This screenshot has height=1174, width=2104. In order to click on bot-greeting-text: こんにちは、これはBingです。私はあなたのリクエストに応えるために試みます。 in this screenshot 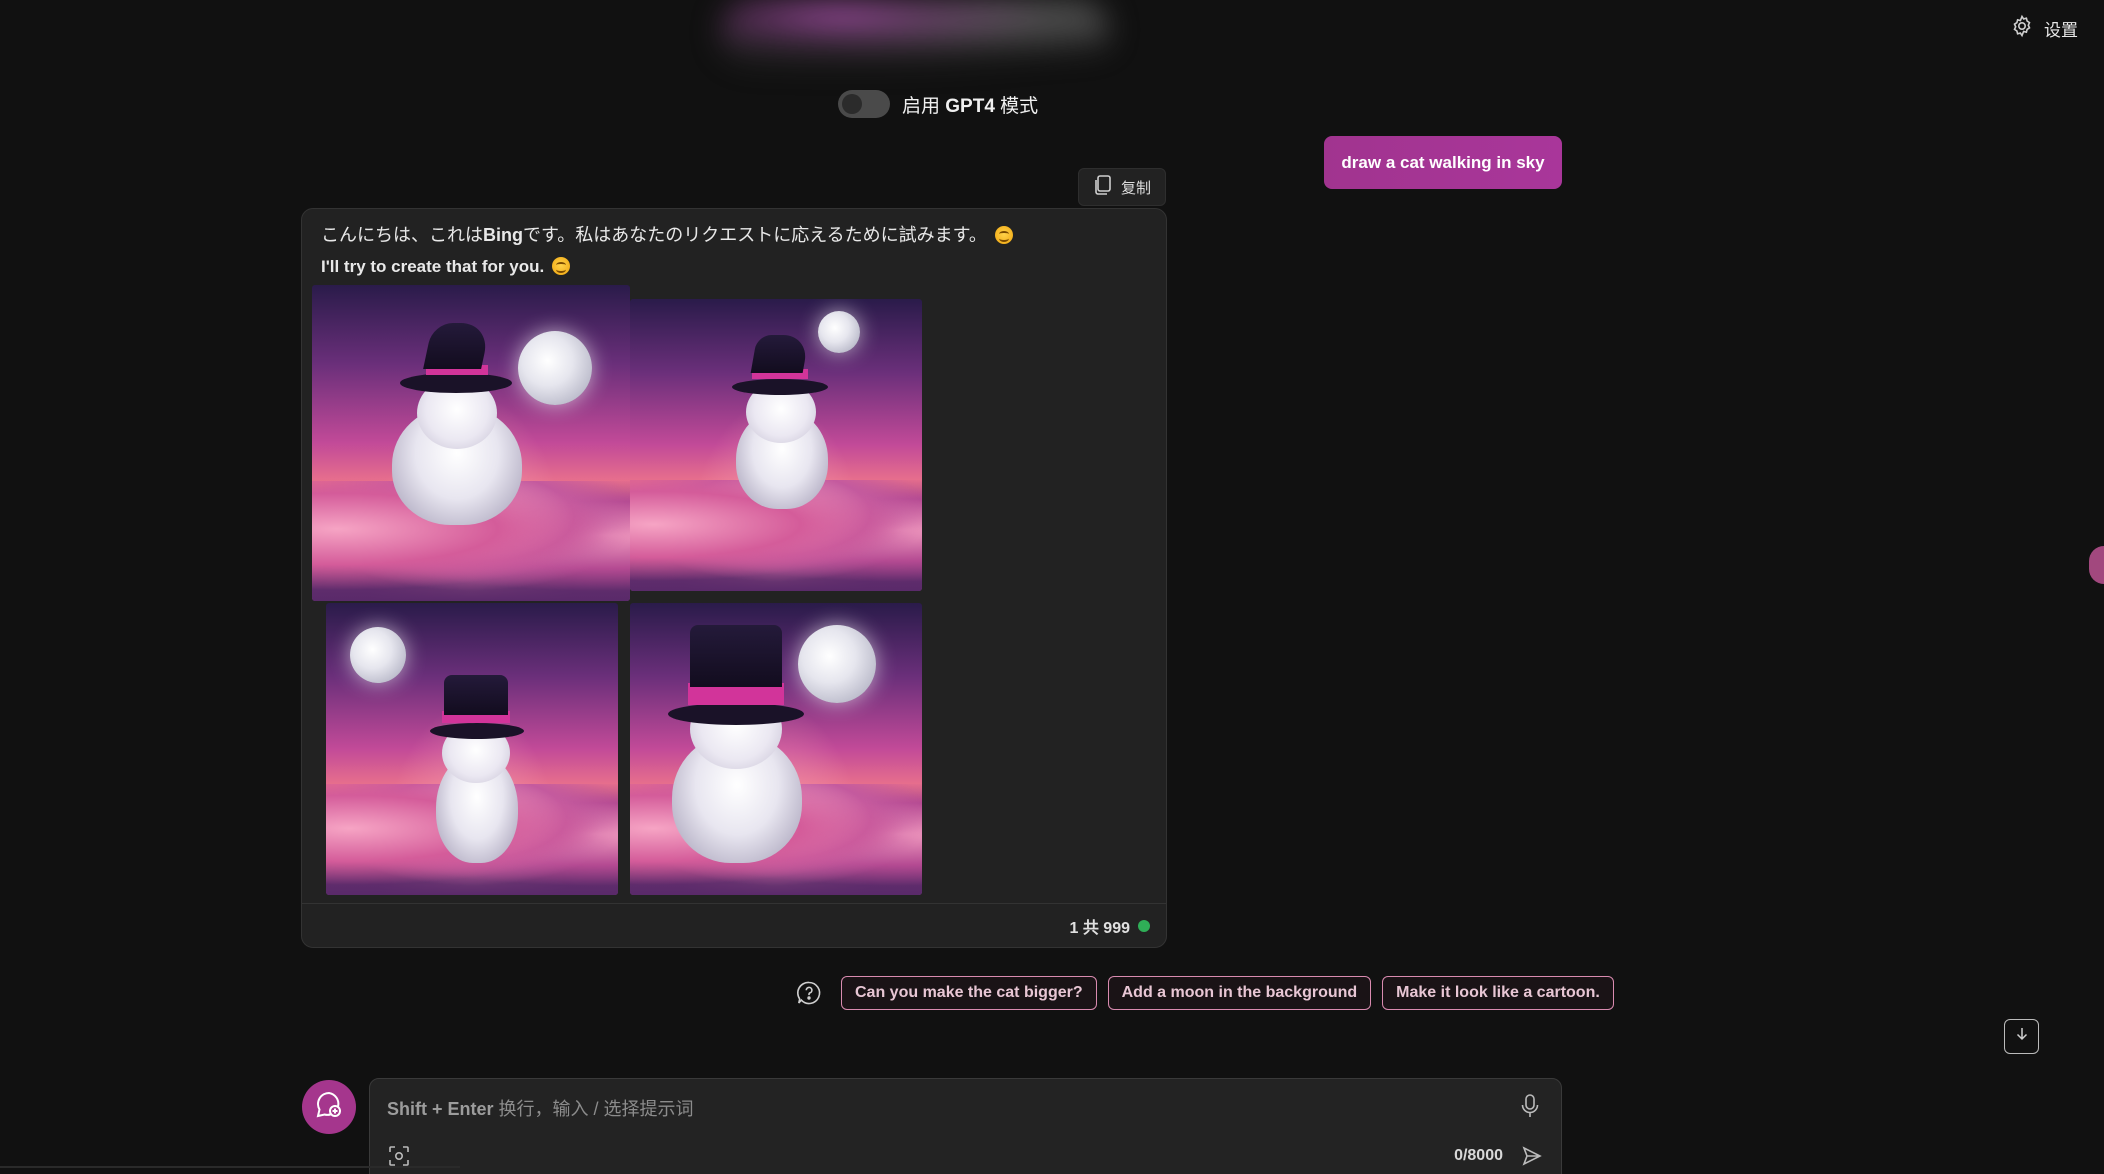, I will do `click(667, 234)`.